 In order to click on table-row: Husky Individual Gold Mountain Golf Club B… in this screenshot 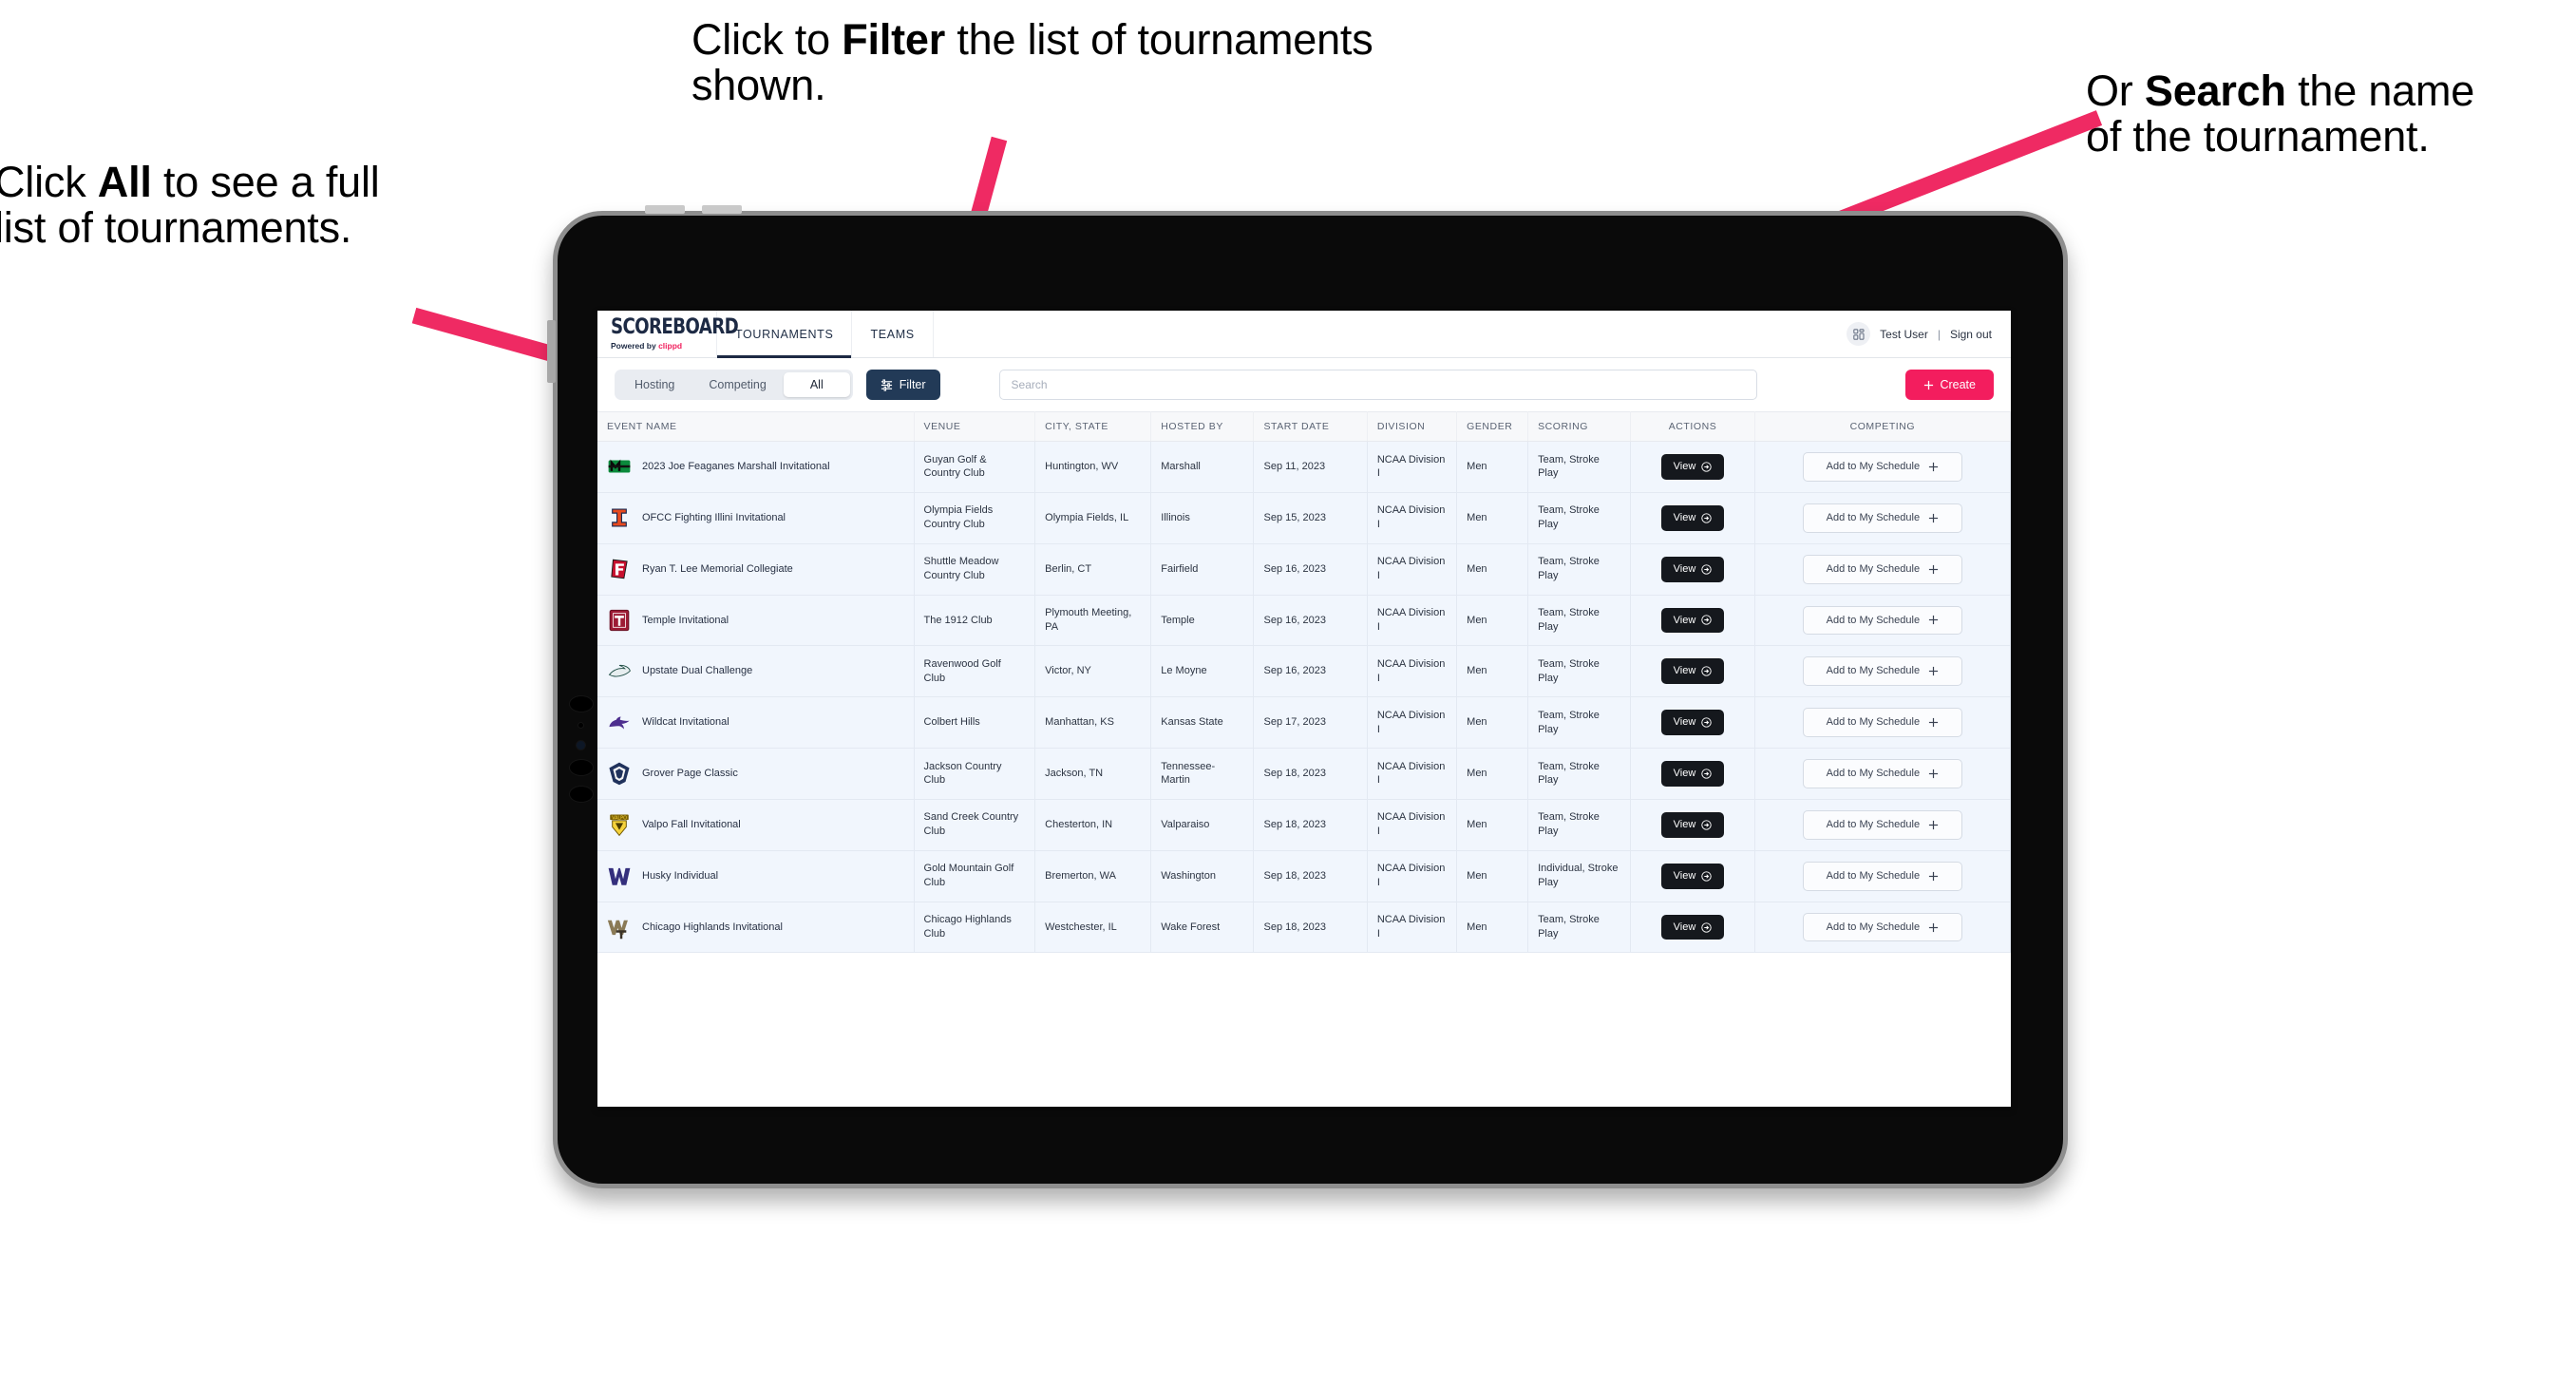, I will do `click(1304, 876)`.